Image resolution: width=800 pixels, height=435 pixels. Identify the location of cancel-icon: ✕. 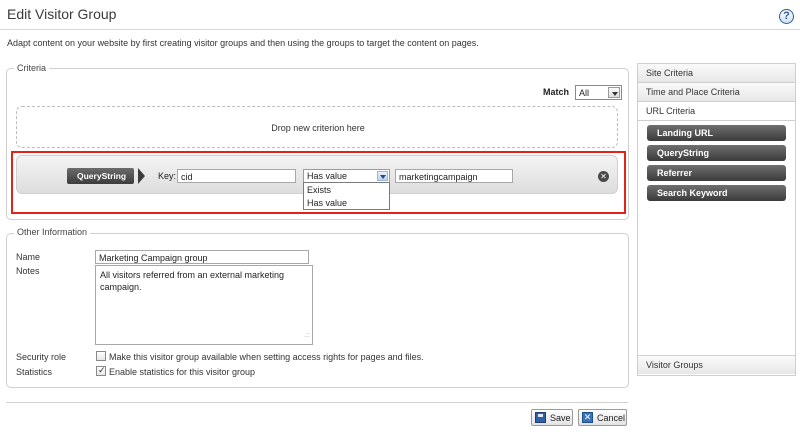
(587, 417).